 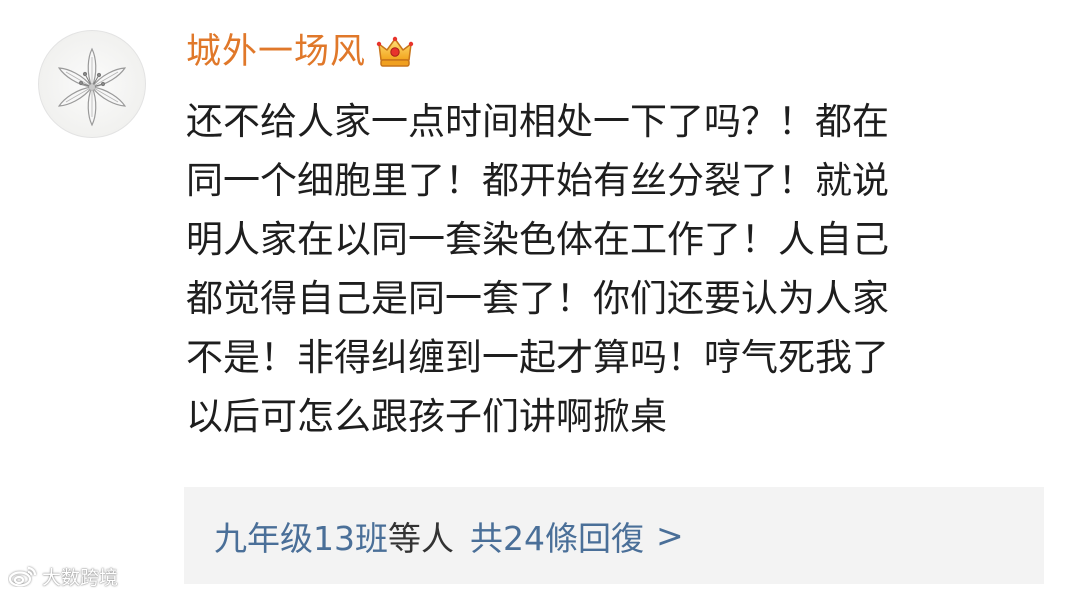 I want to click on reply-count-link: 共24條回復, so click(x=557, y=536).